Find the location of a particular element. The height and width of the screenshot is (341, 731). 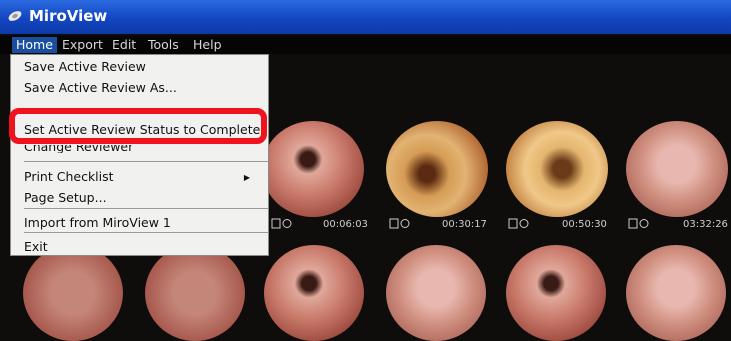

window-title: MiroView is located at coordinates (68, 16).